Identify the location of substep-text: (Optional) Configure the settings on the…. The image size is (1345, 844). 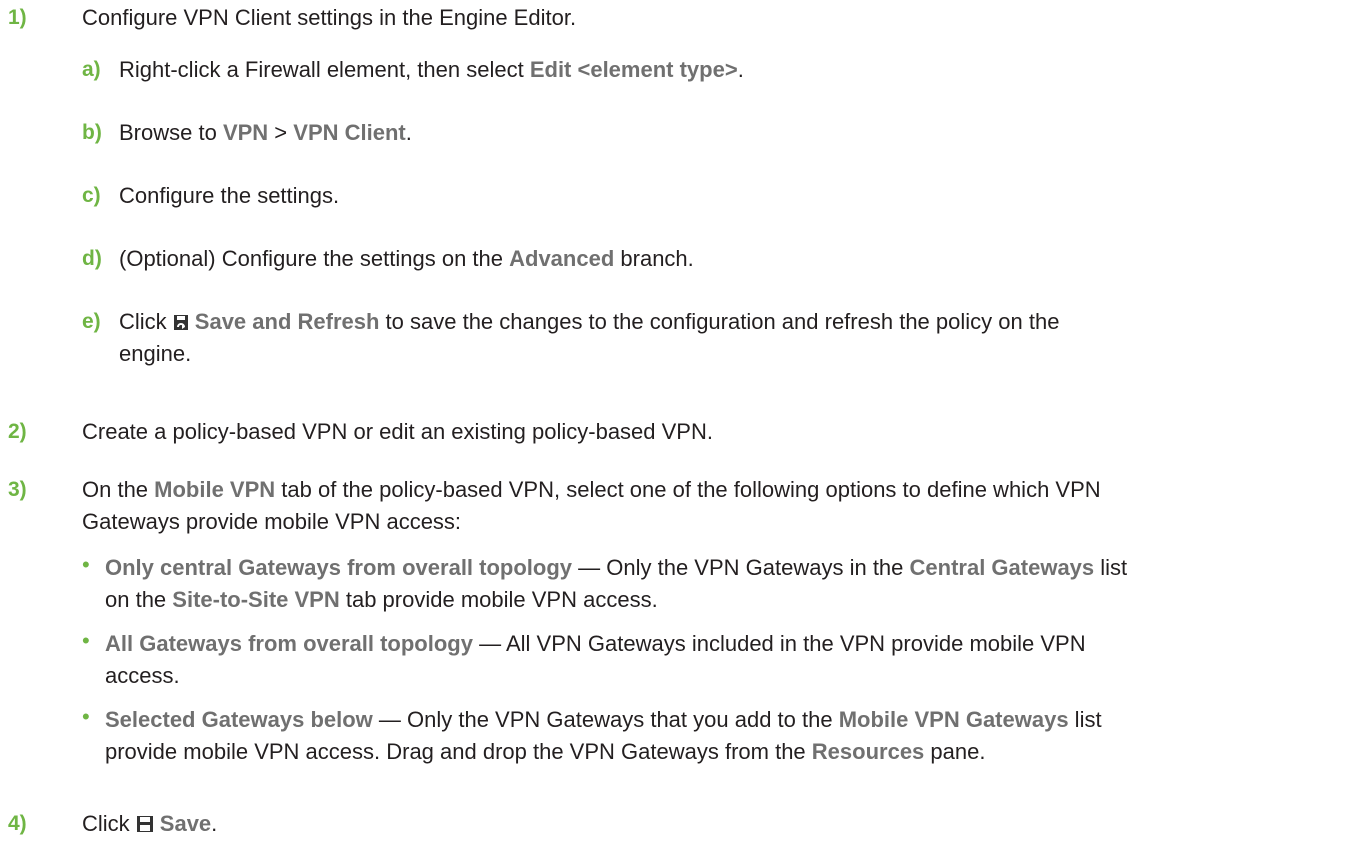
(406, 258).